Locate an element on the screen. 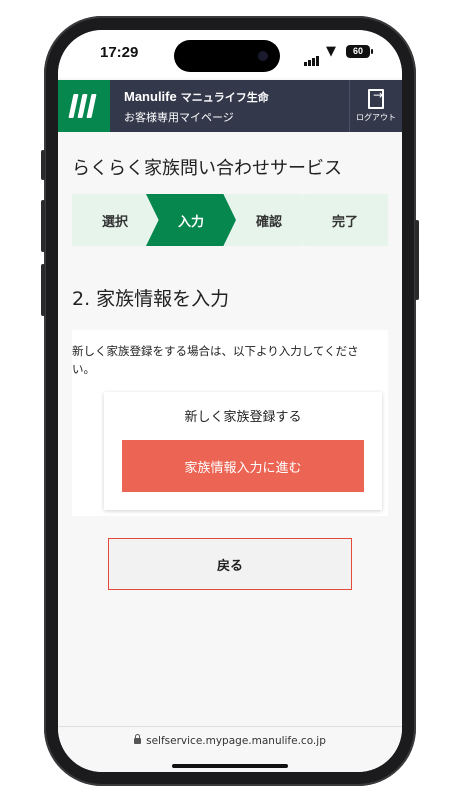  step-complete: 完了 is located at coordinates (345, 220).